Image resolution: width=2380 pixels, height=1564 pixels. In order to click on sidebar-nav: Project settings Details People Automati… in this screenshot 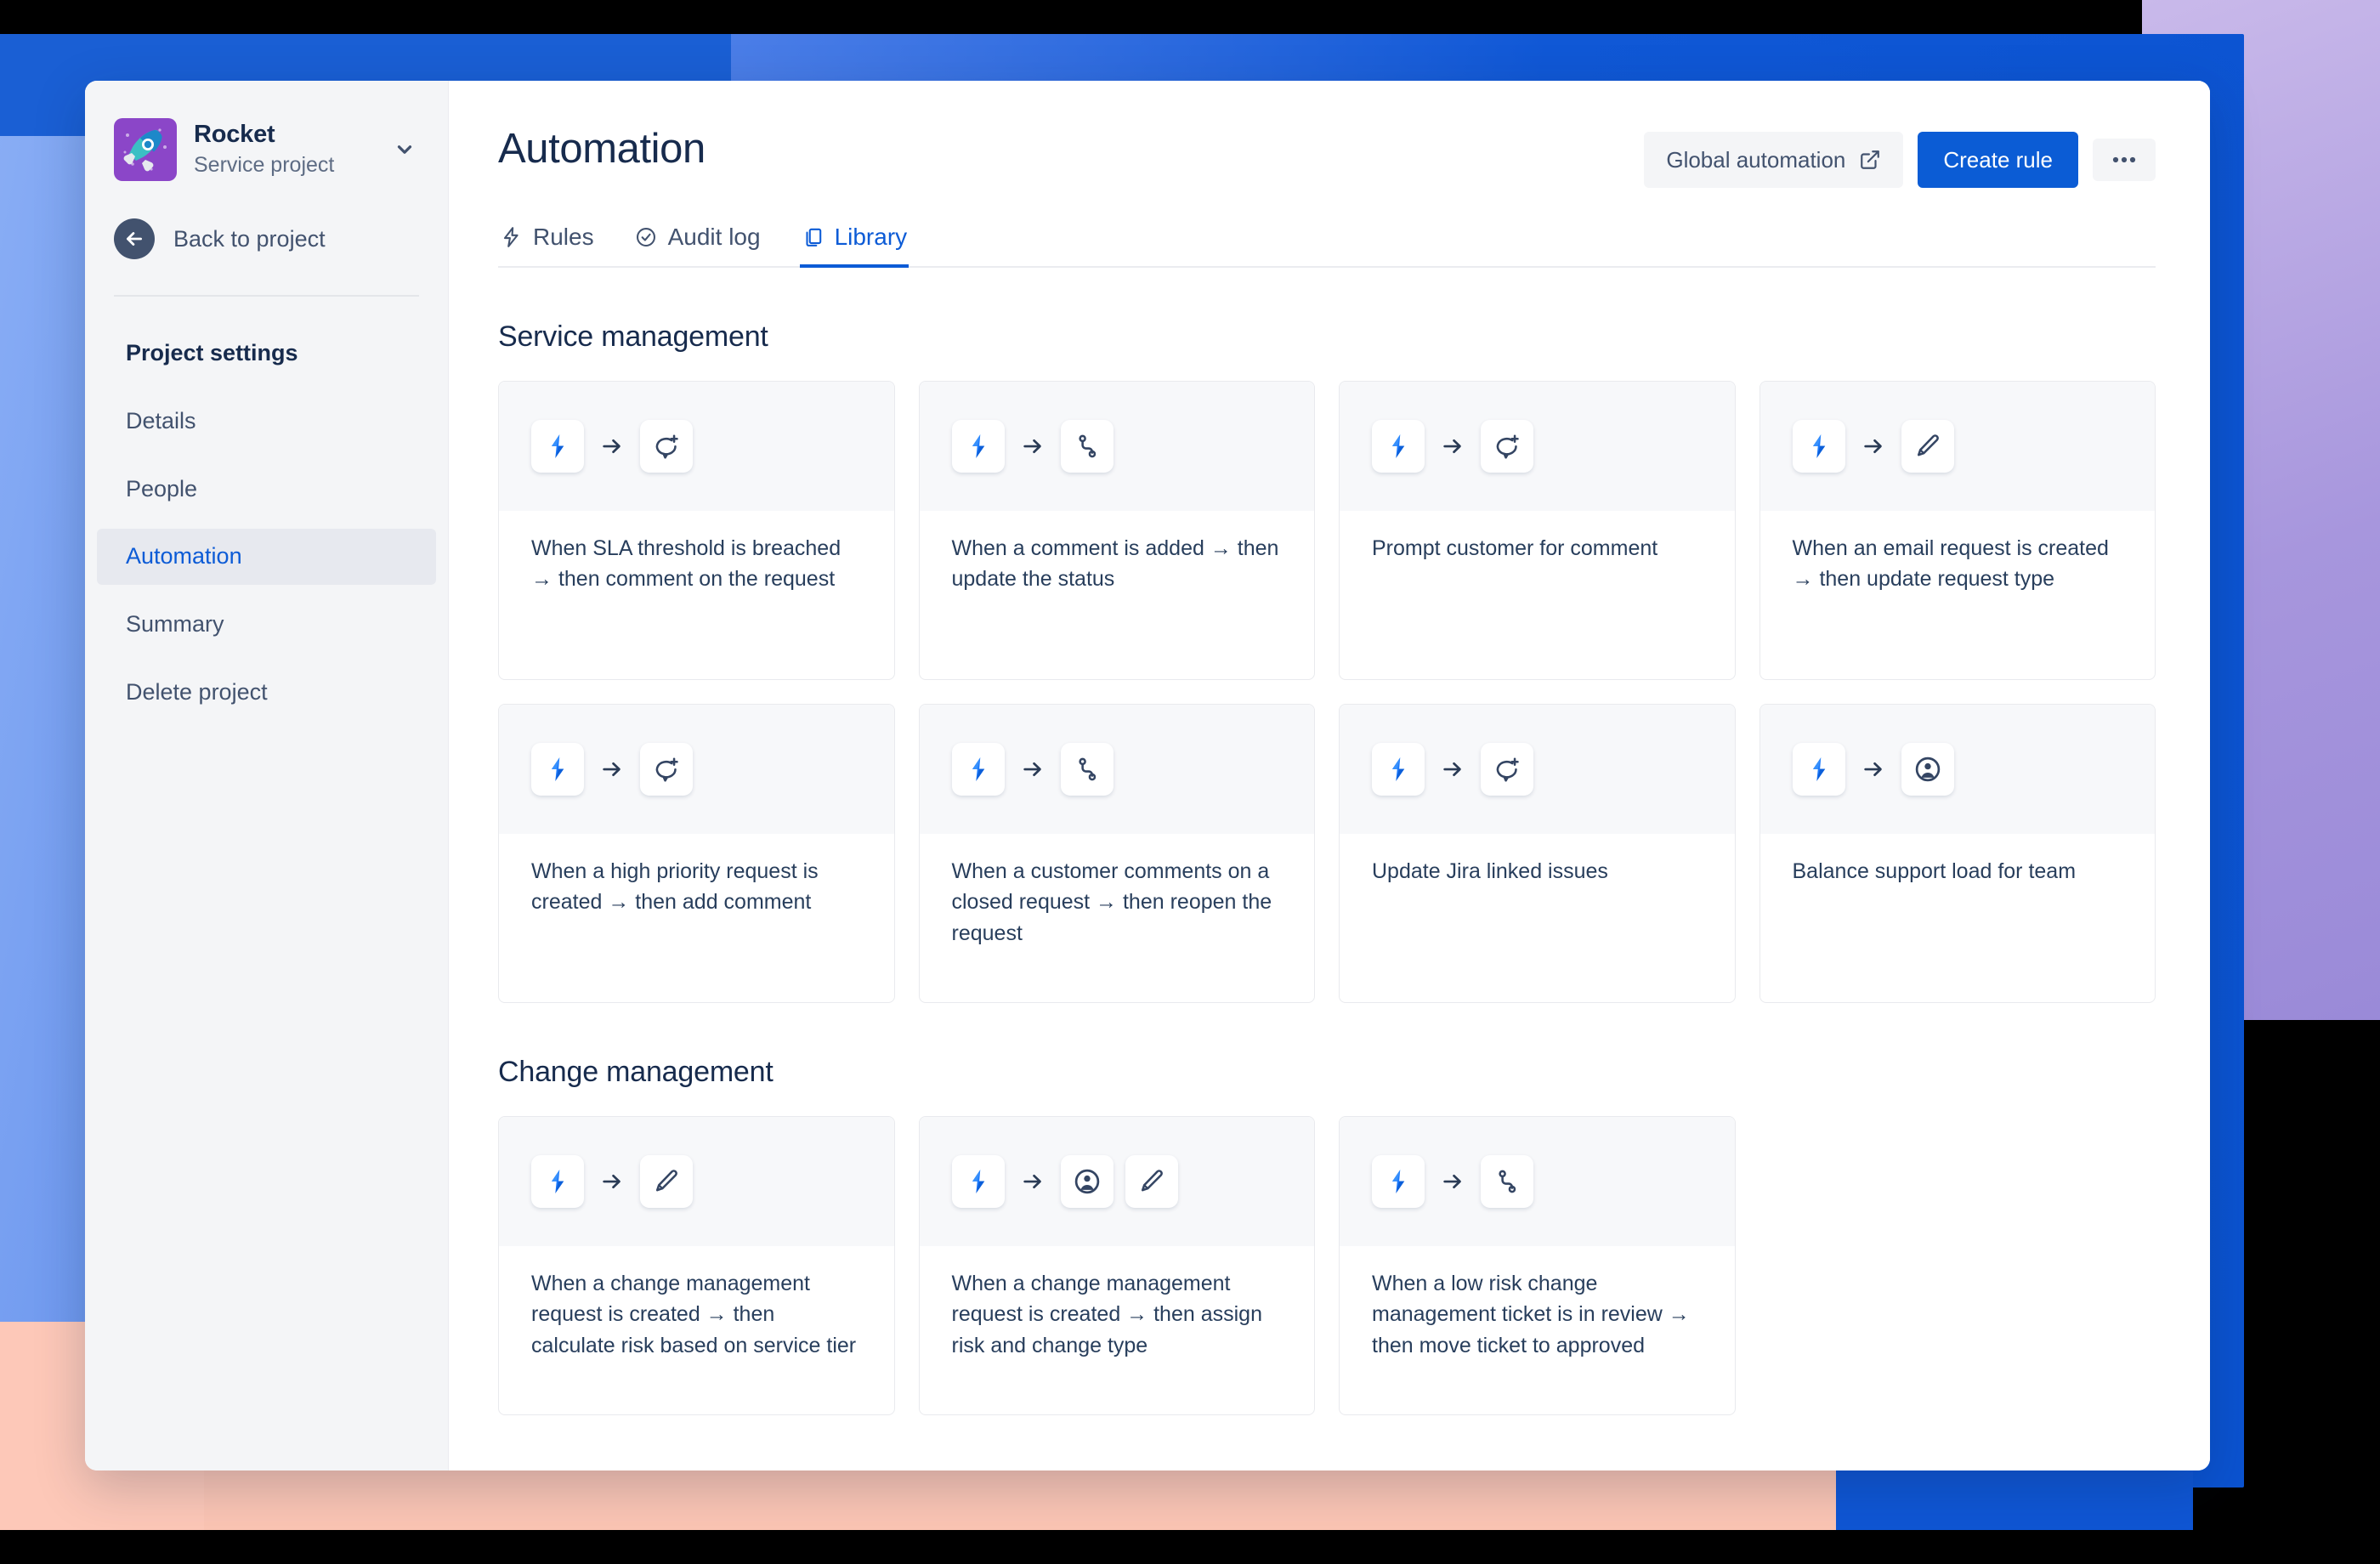, I will do `click(266, 523)`.